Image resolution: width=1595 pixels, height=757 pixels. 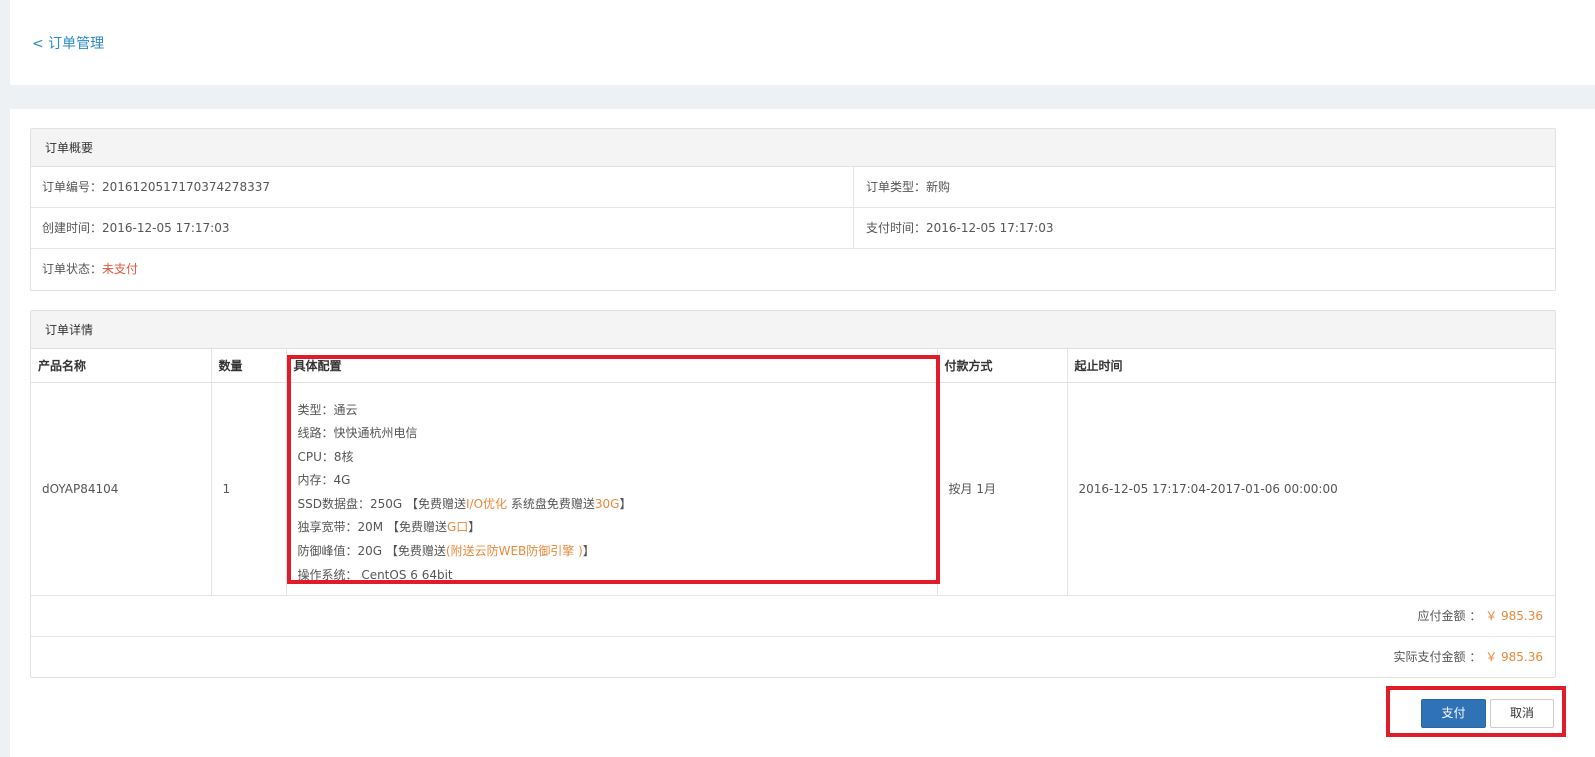 What do you see at coordinates (5, 378) in the screenshot?
I see `page-left-strip` at bounding box center [5, 378].